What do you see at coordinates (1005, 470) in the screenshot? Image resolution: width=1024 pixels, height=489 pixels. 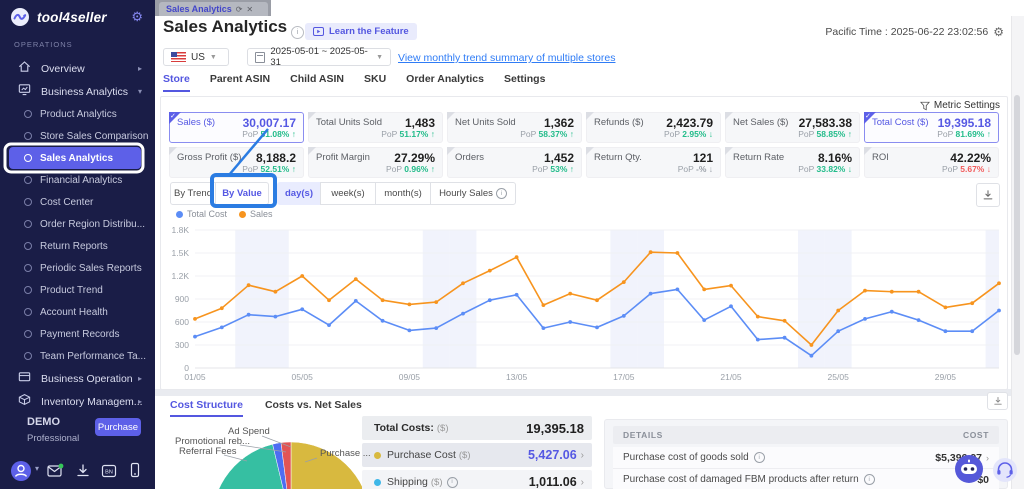 I see `support-headset-icon` at bounding box center [1005, 470].